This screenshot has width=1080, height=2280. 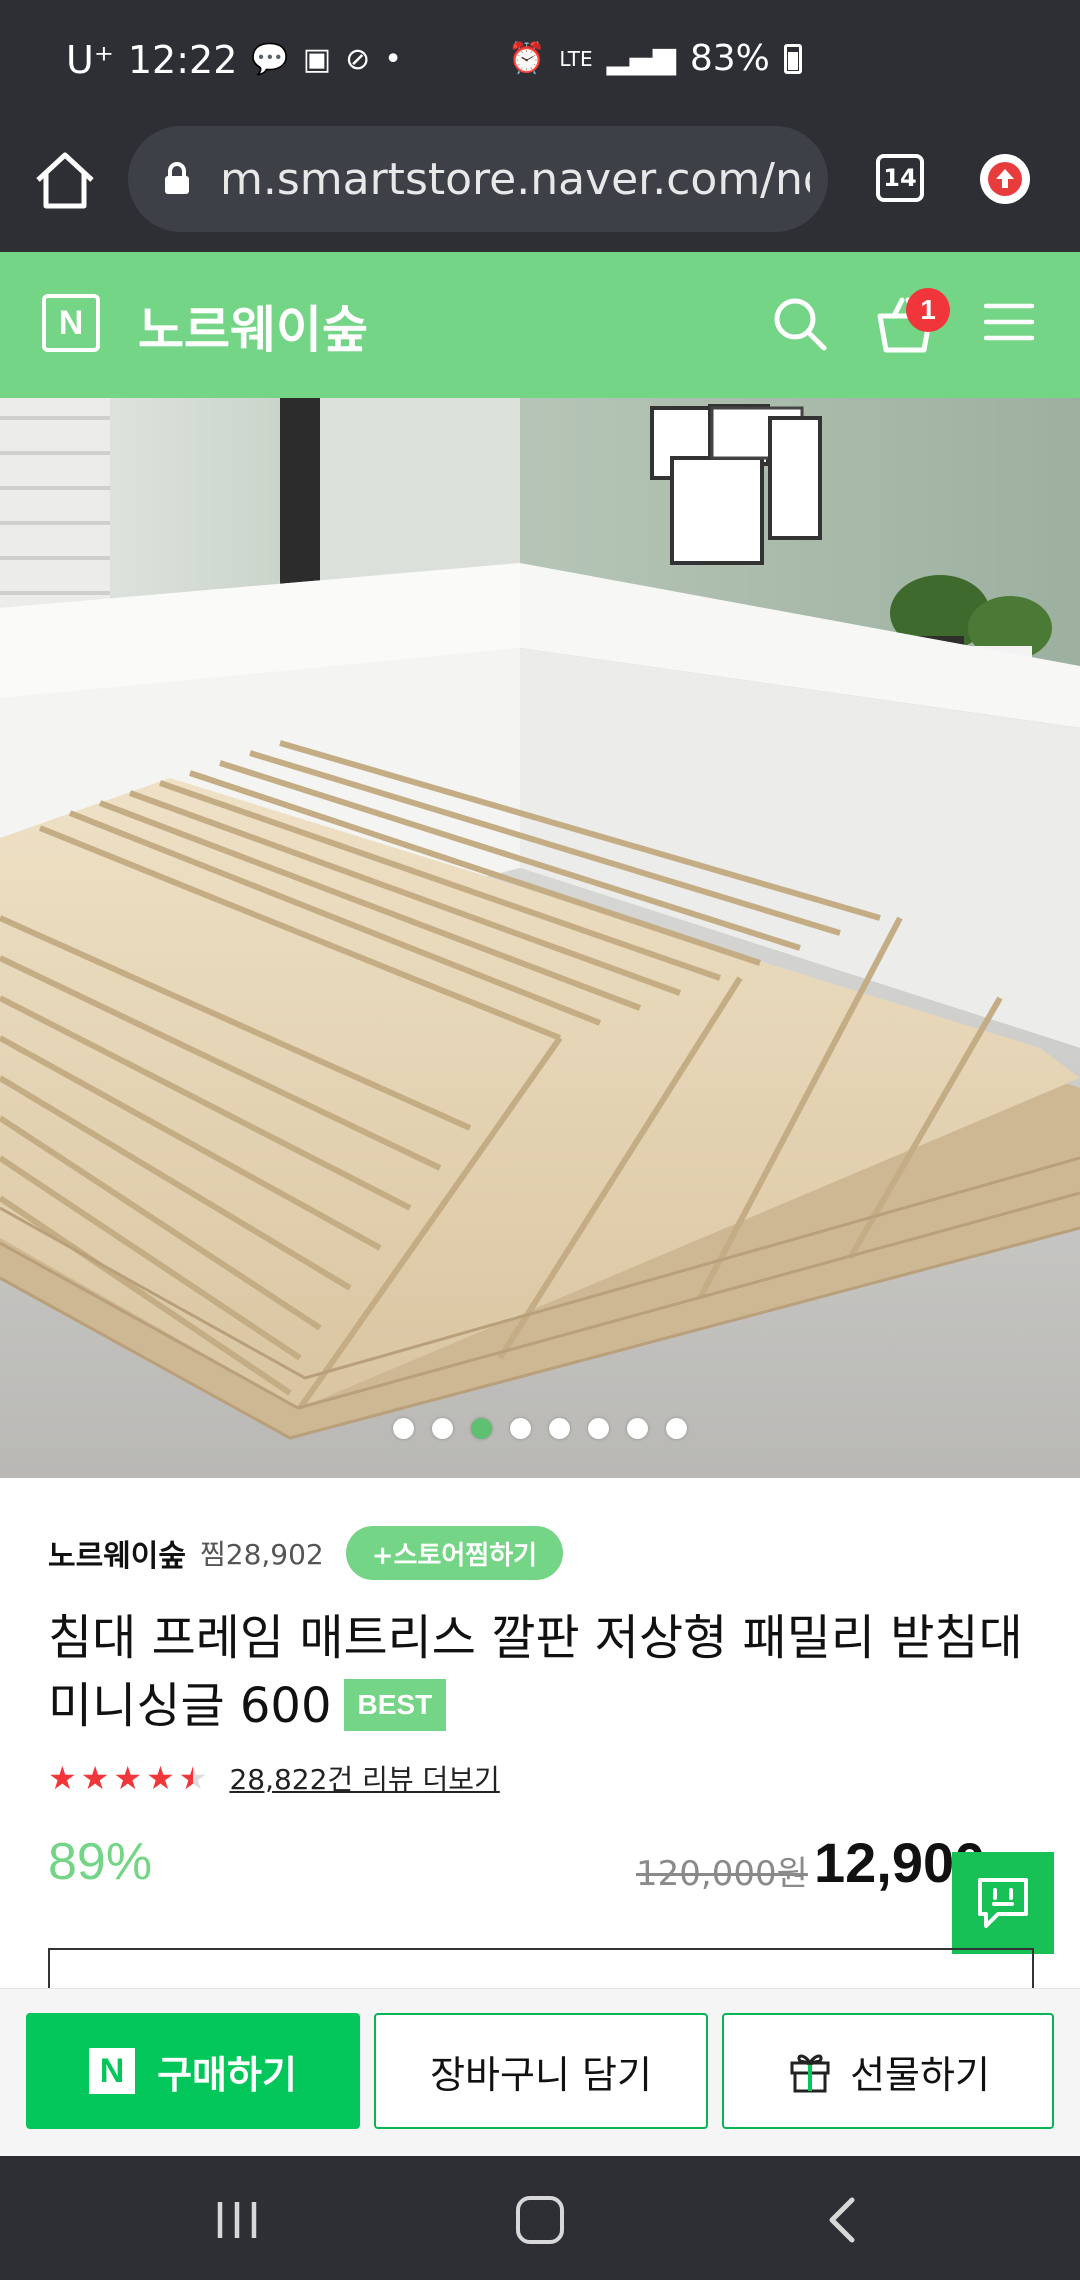 I want to click on search-icon, so click(x=800, y=324).